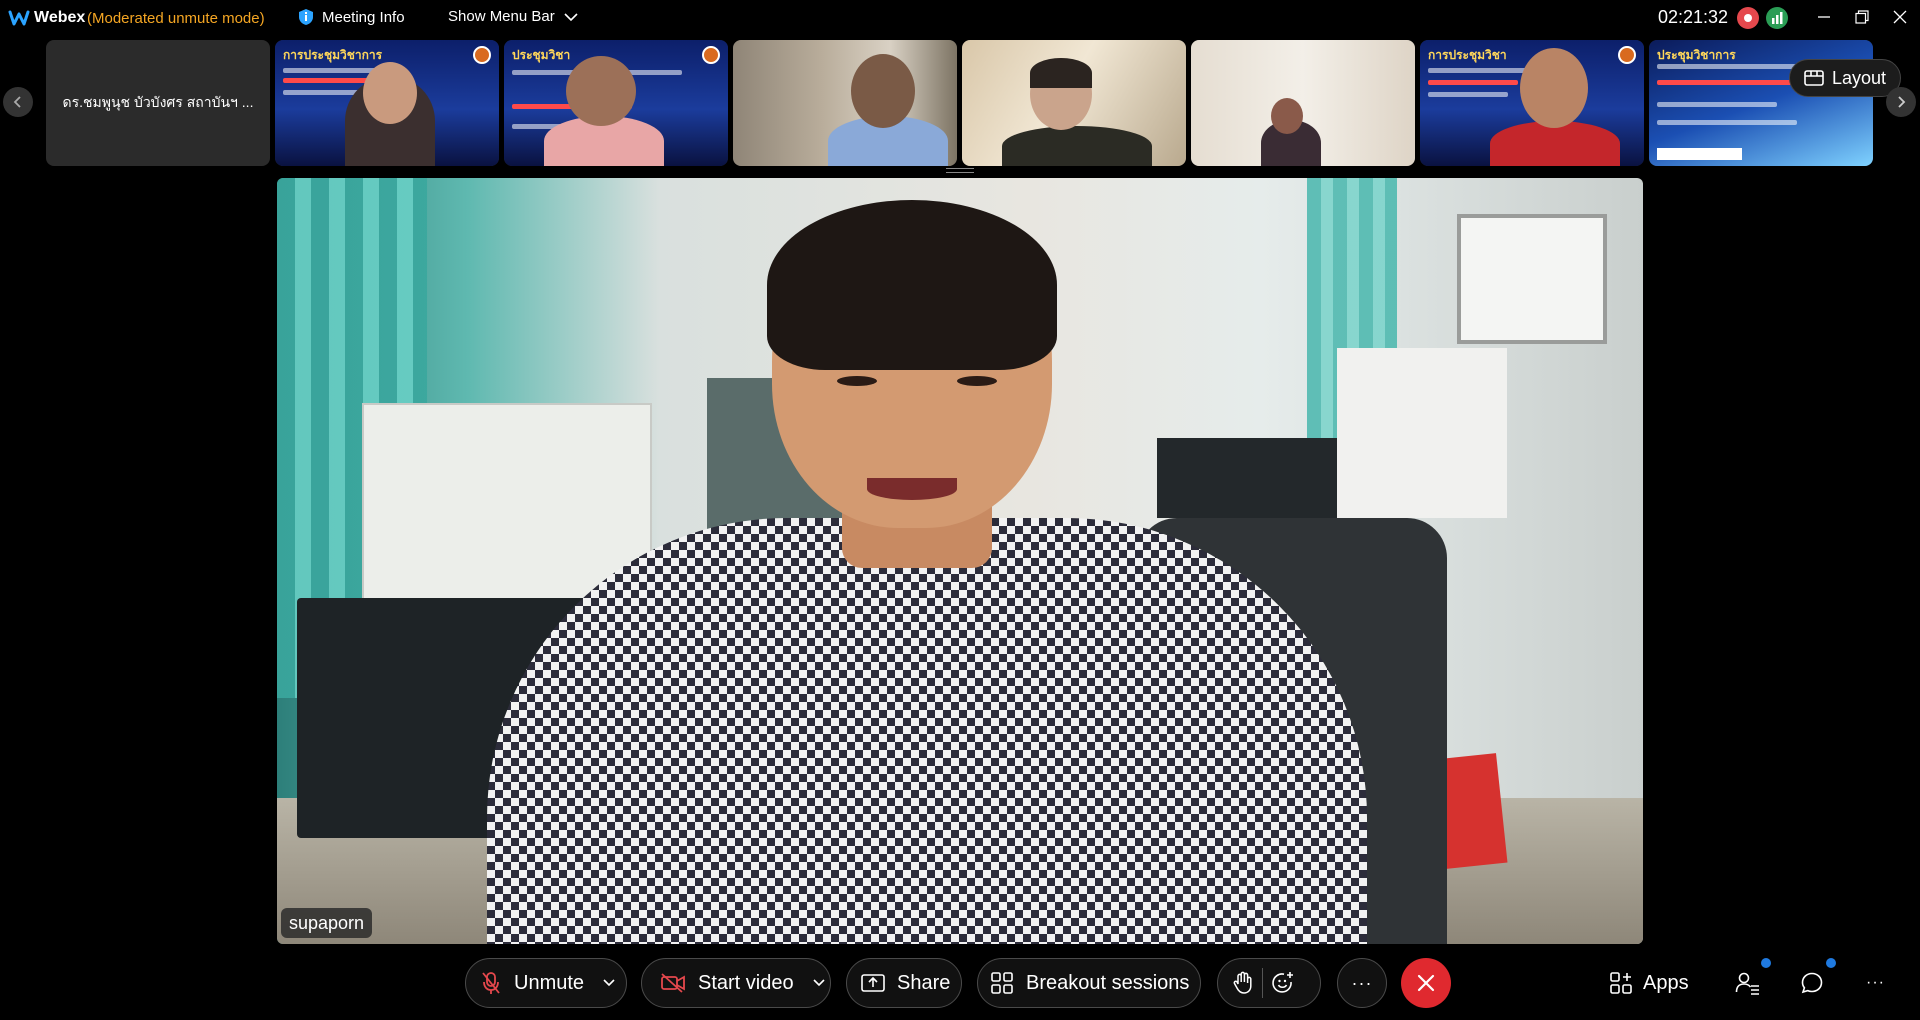 This screenshot has width=1920, height=1020. I want to click on leave-meeting-button, so click(1426, 983).